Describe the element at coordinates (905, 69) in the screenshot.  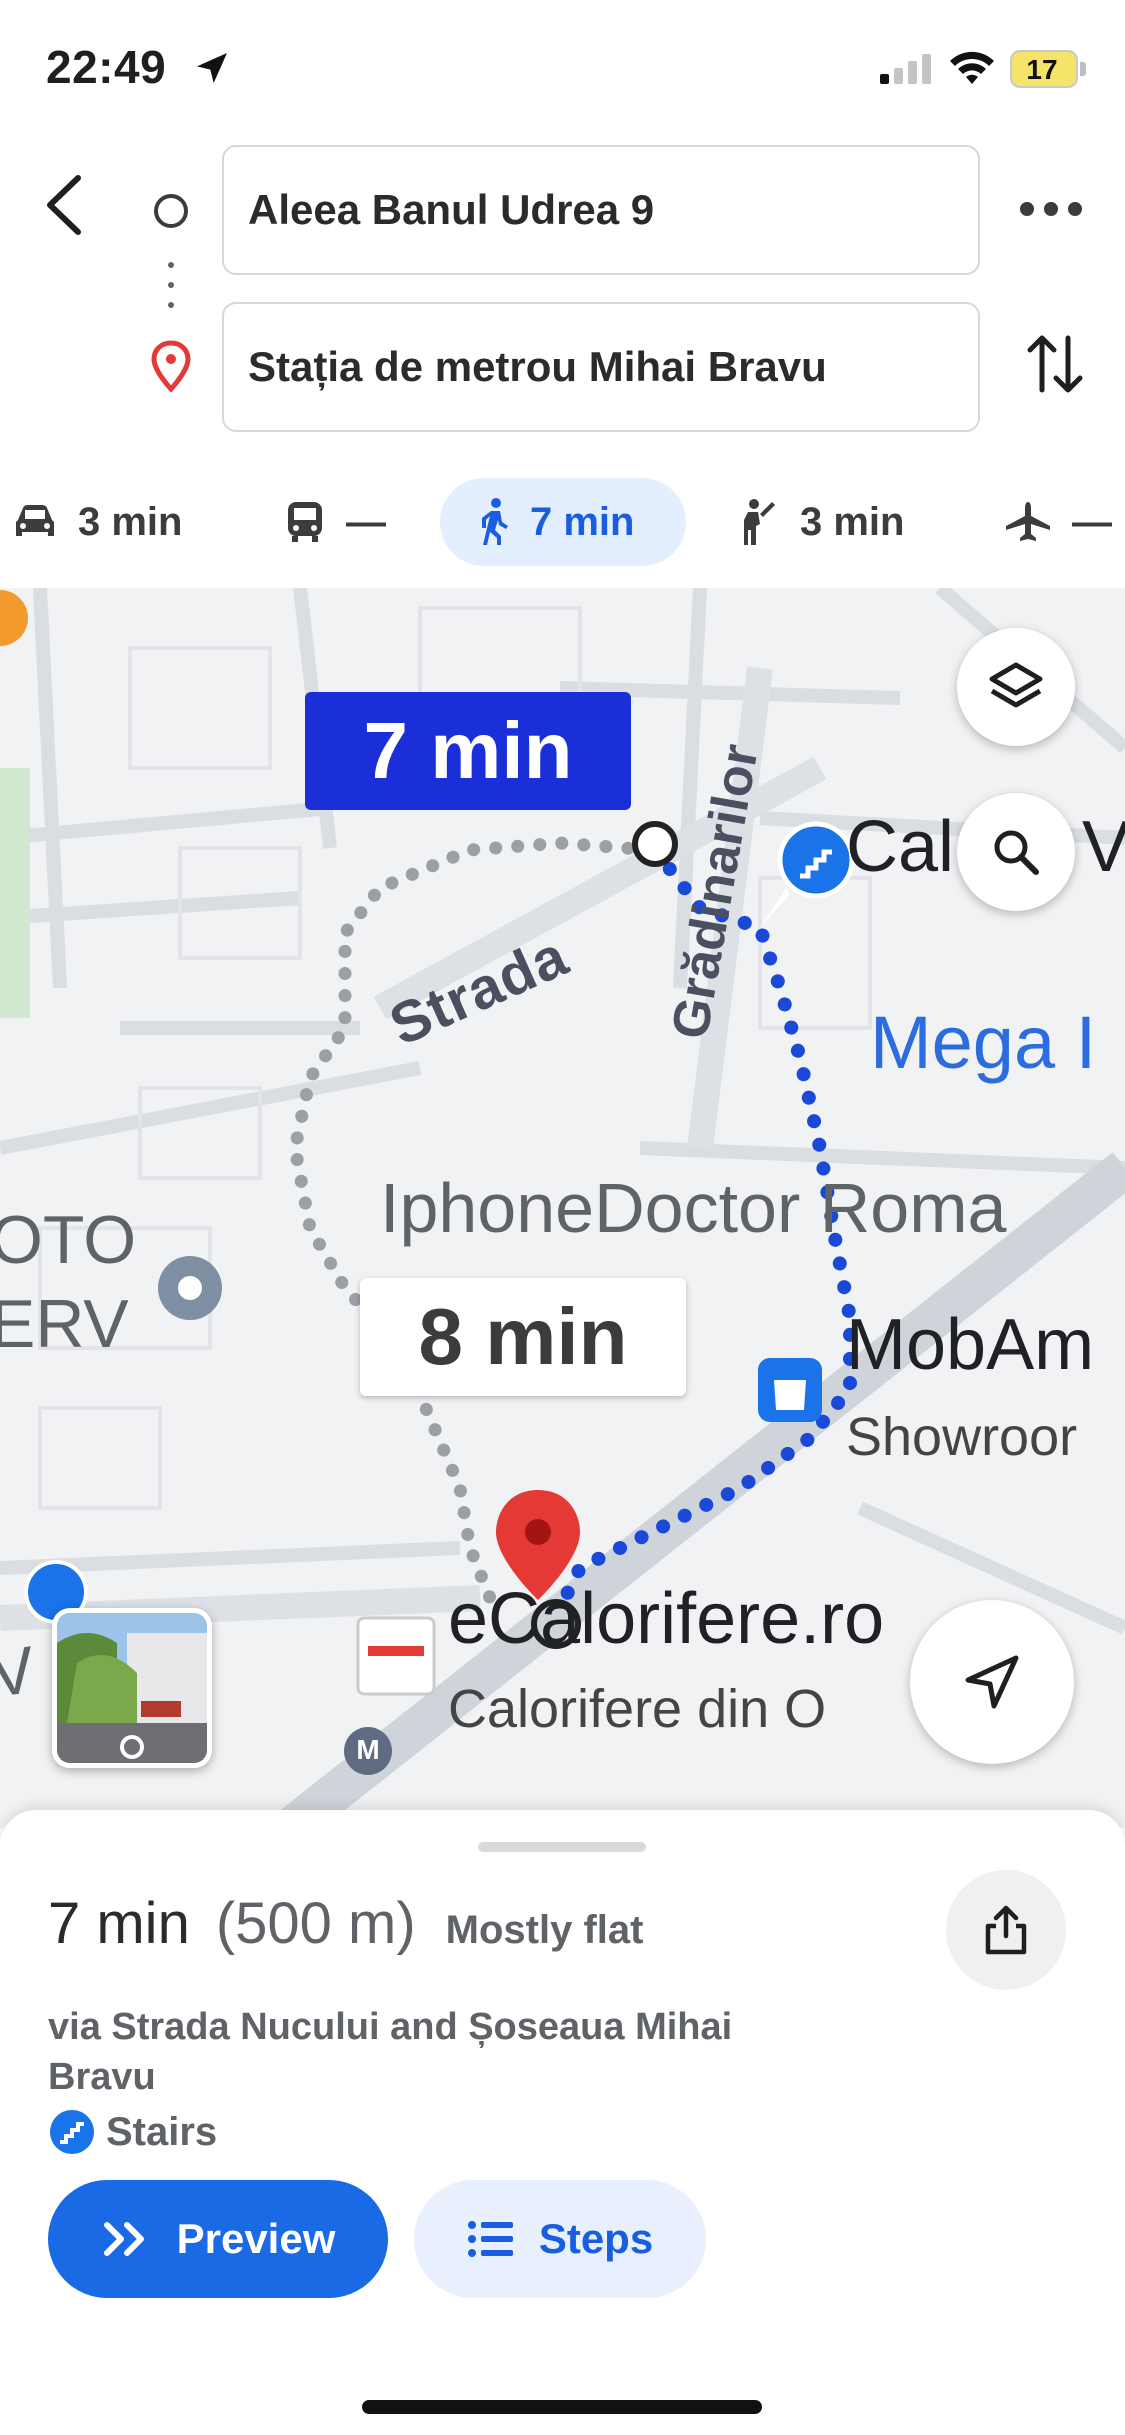
I see `signal-icon` at that location.